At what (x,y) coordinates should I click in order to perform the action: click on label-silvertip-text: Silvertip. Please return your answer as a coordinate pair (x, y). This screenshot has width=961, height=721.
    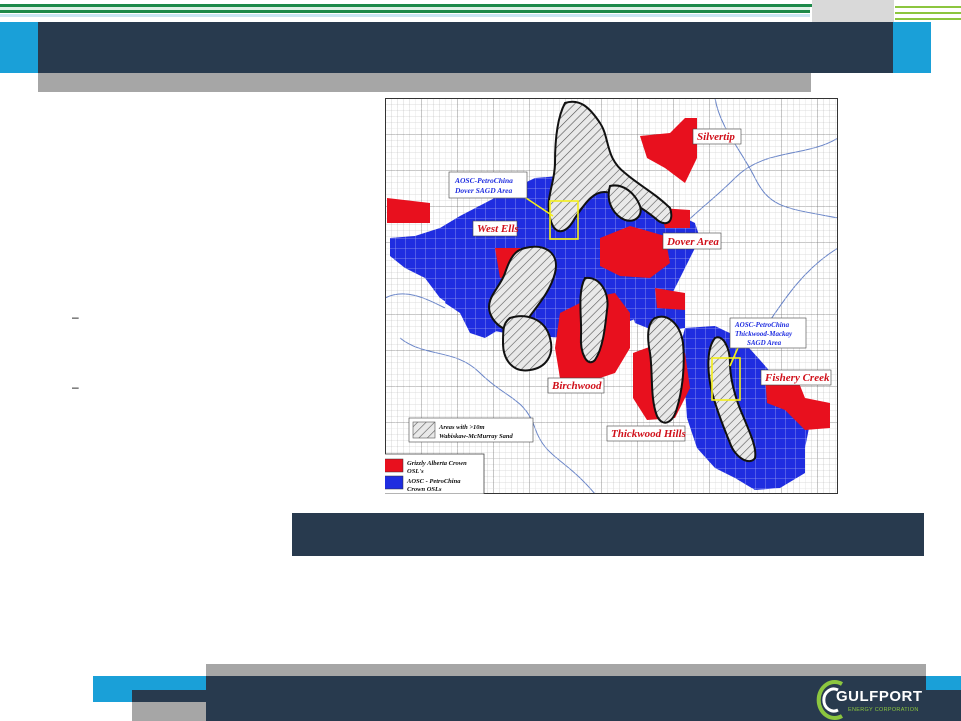
    Looking at the image, I should click on (716, 137).